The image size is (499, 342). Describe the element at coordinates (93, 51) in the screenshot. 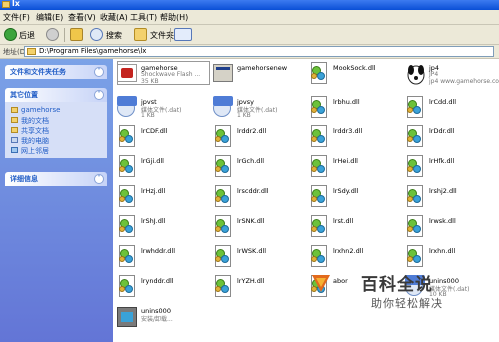

I see `address-path: D:\Program Files\gamehorse\lx` at that location.